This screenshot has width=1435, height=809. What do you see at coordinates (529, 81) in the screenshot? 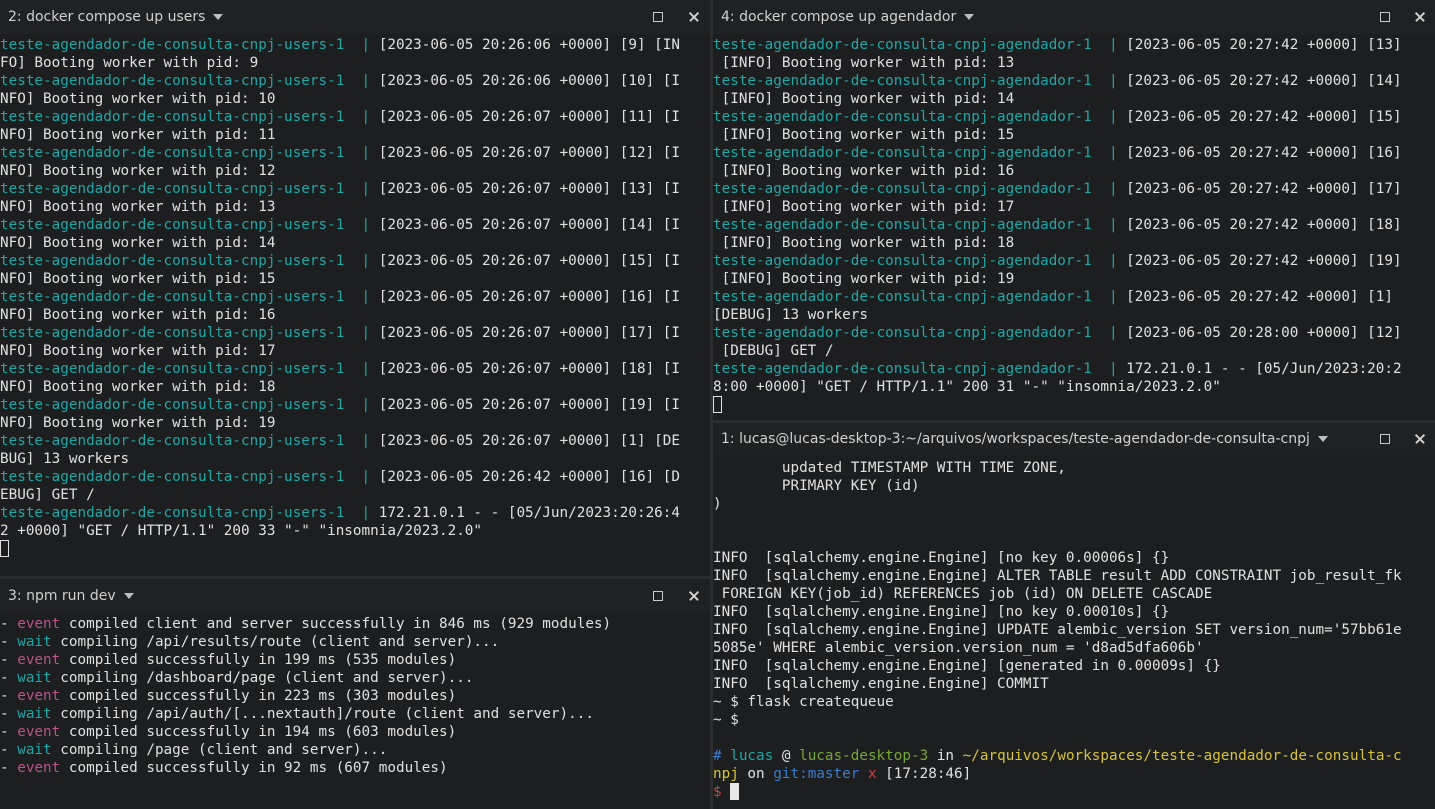
I see `terminal-text-segment: [2023-06-05 20:26:06 +0000] [10] [I` at bounding box center [529, 81].